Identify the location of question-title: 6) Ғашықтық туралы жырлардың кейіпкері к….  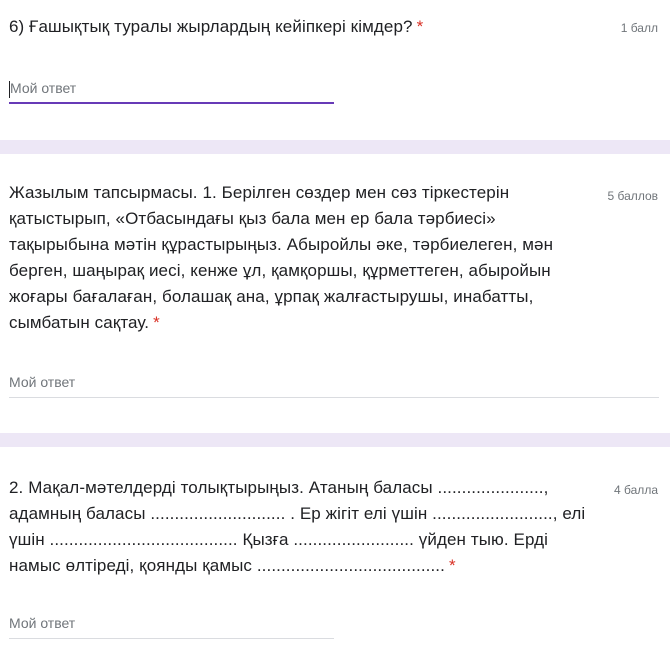
(216, 26).